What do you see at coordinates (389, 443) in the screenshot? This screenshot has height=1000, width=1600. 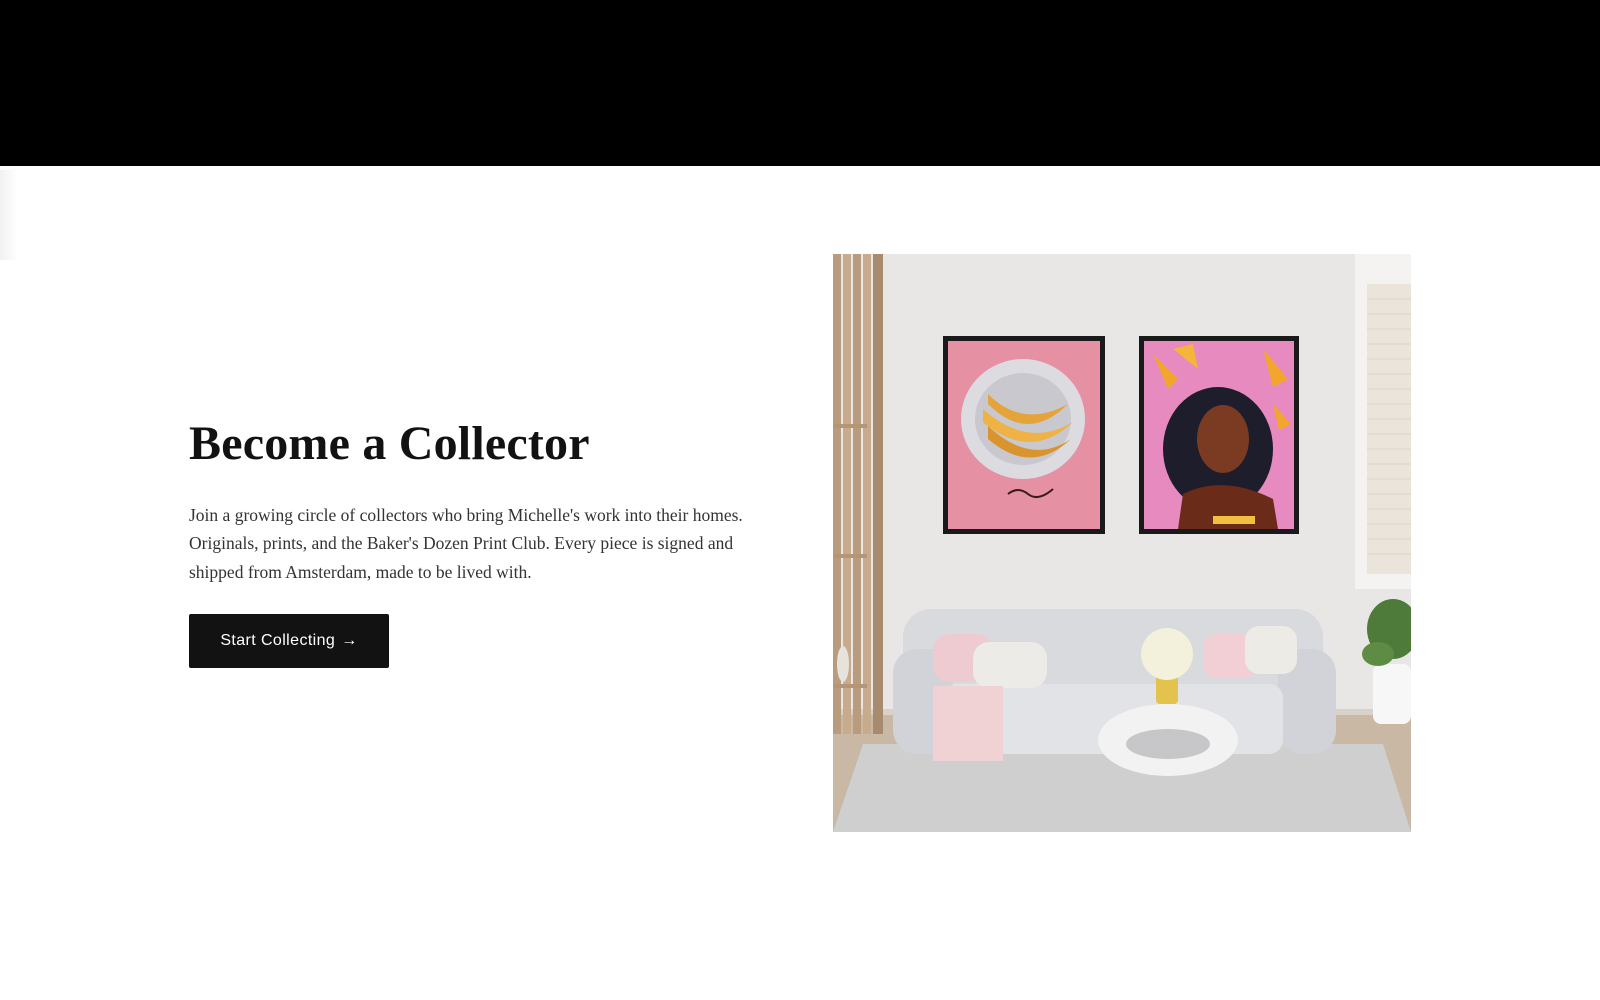 I see `section-heading: Become a Collector` at bounding box center [389, 443].